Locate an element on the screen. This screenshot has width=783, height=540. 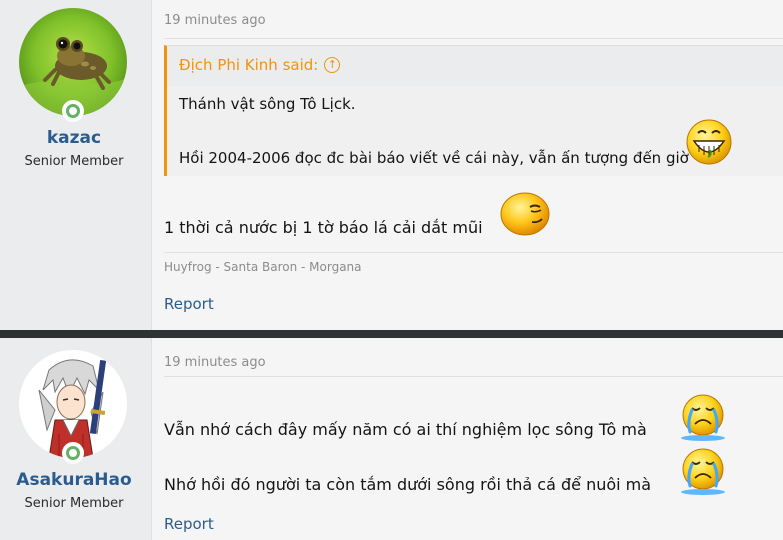
signature-divider is located at coordinates (473, 252).